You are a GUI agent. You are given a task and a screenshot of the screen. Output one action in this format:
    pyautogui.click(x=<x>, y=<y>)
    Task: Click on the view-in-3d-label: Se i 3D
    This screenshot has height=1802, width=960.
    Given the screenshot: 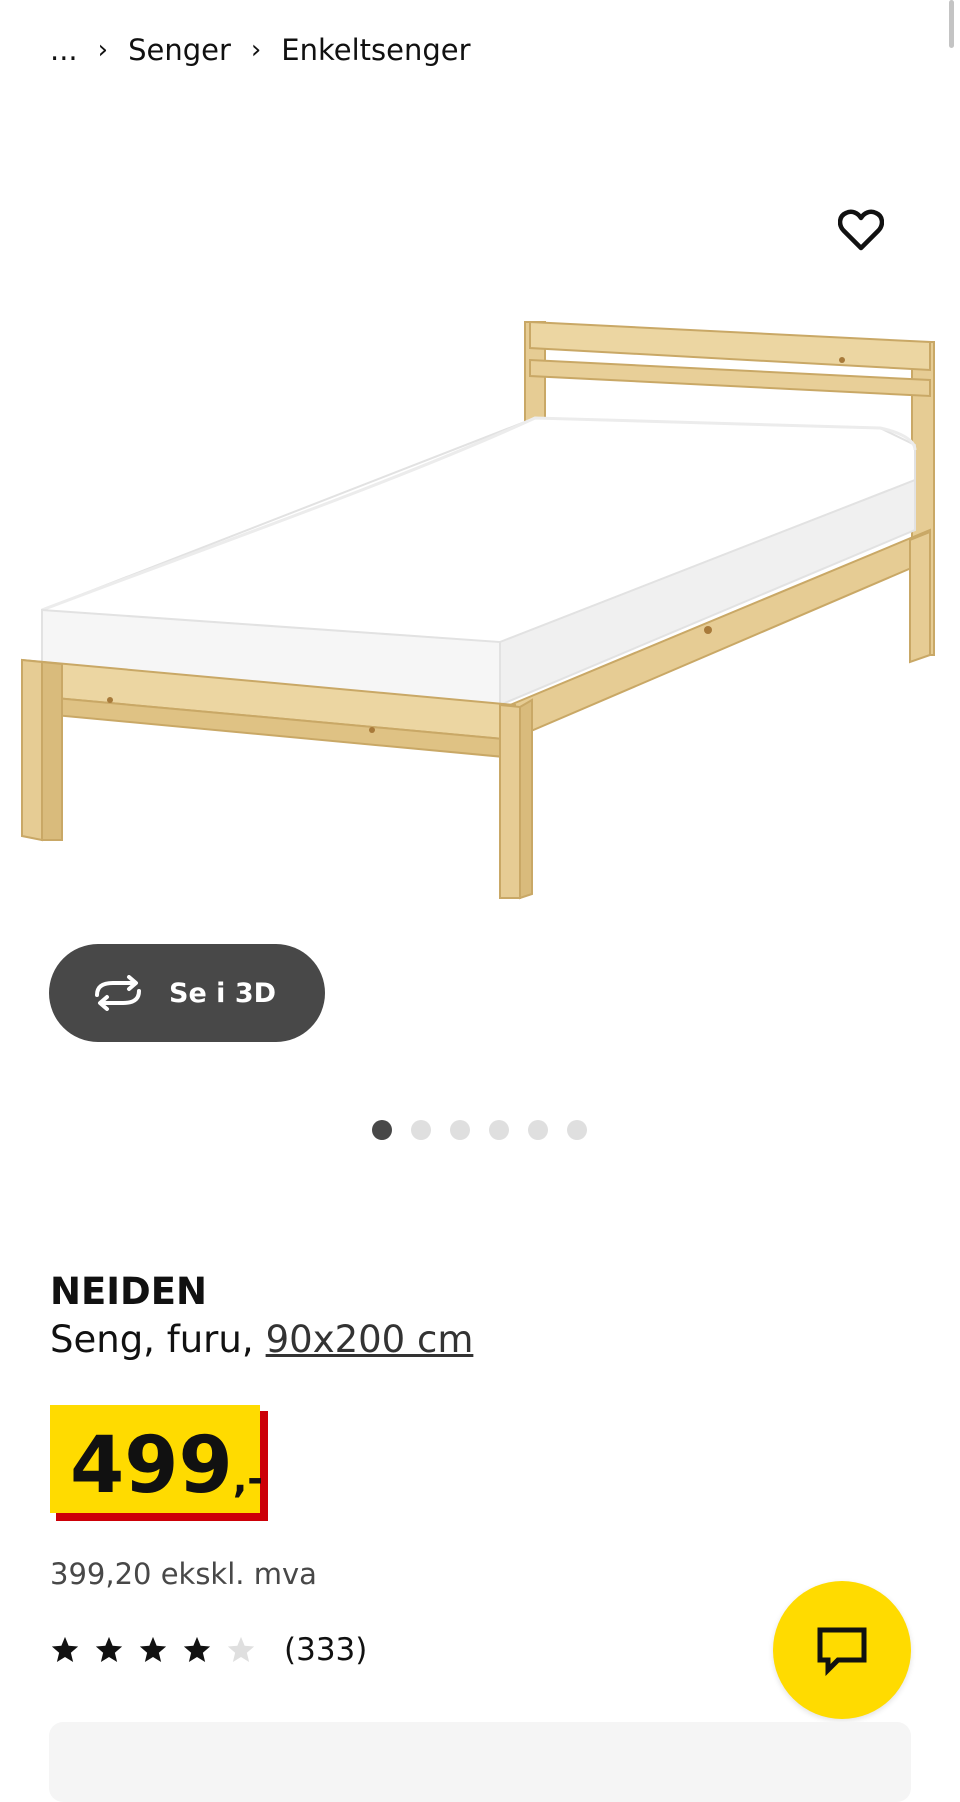 What is the action you would take?
    pyautogui.click(x=223, y=993)
    